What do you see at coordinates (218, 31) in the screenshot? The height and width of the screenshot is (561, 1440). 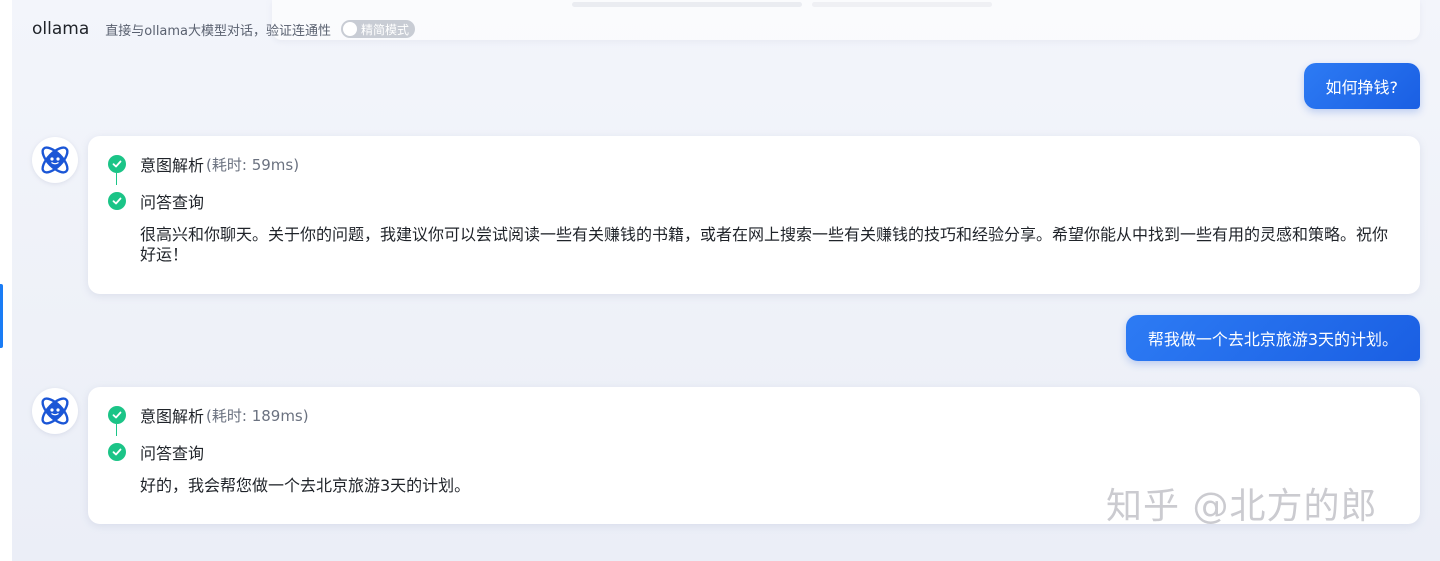 I see `page-subtitle: 直接与ollama大模型对话，验证连通性` at bounding box center [218, 31].